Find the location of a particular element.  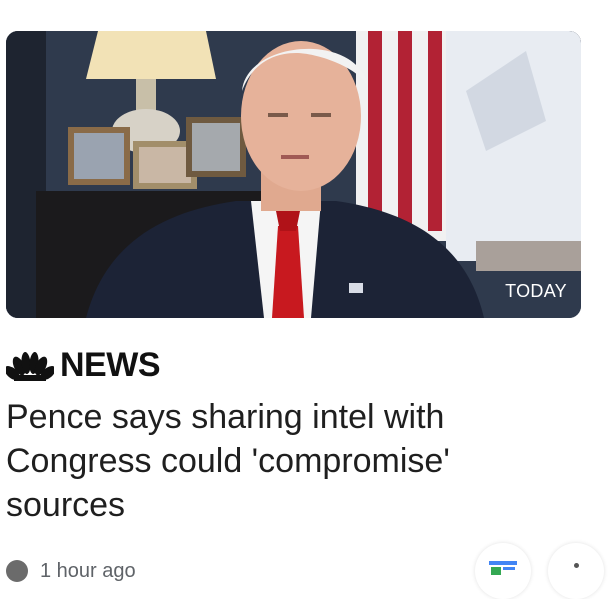

source-row: NEWS is located at coordinates (83, 365).